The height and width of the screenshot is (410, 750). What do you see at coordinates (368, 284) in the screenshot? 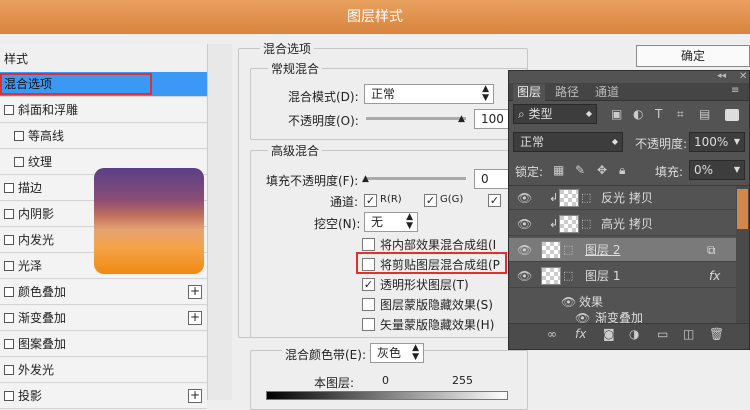
I see `blend-option-checkbox: ✓` at bounding box center [368, 284].